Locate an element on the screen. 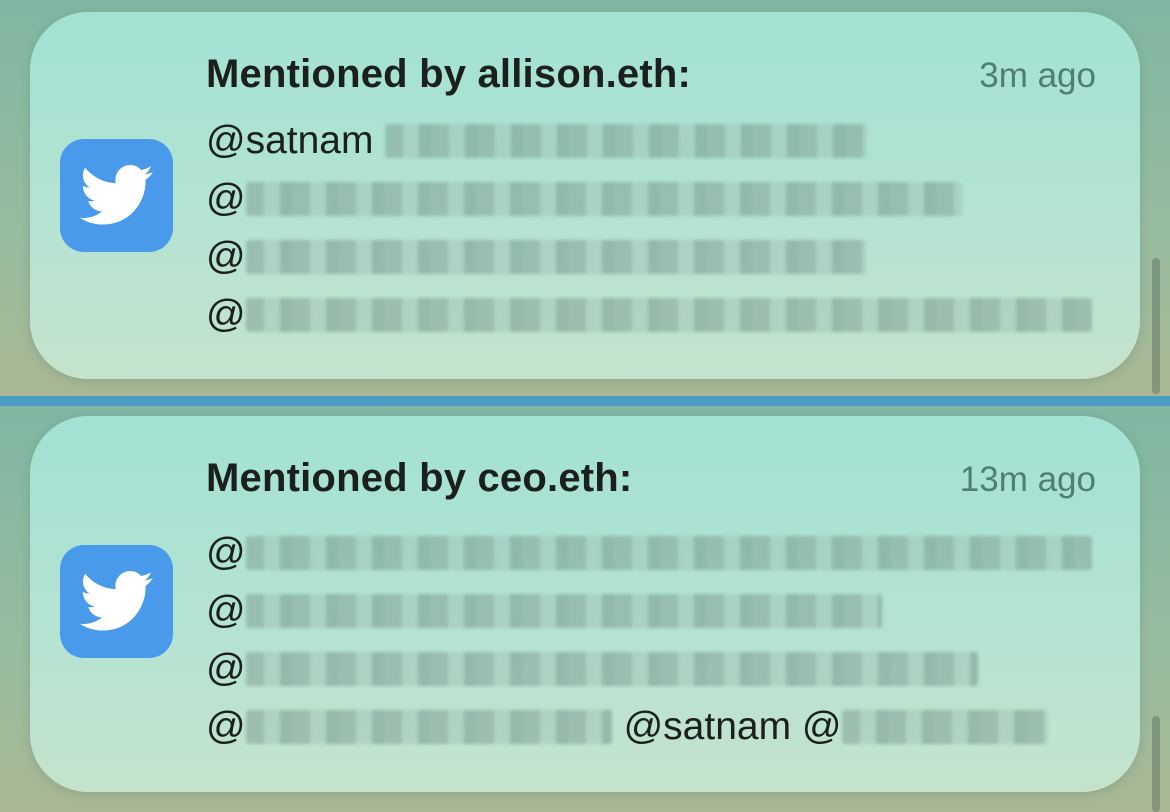 The width and height of the screenshot is (1170, 812). mention-line: @ @satnam @ is located at coordinates (649, 727).